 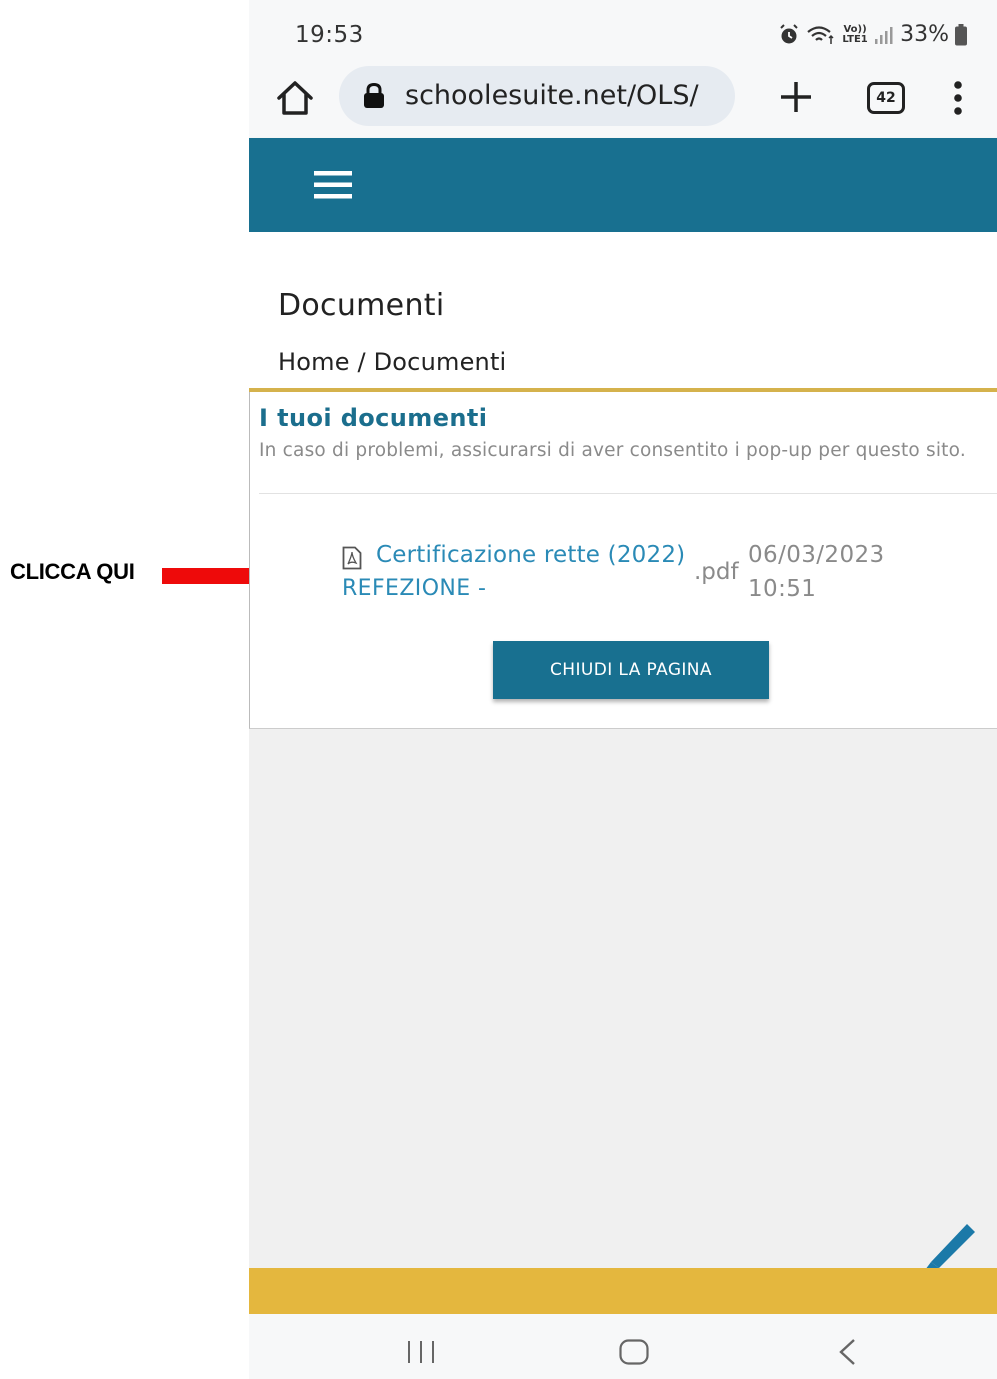 What do you see at coordinates (782, 589) in the screenshot?
I see `document-time: 10:51` at bounding box center [782, 589].